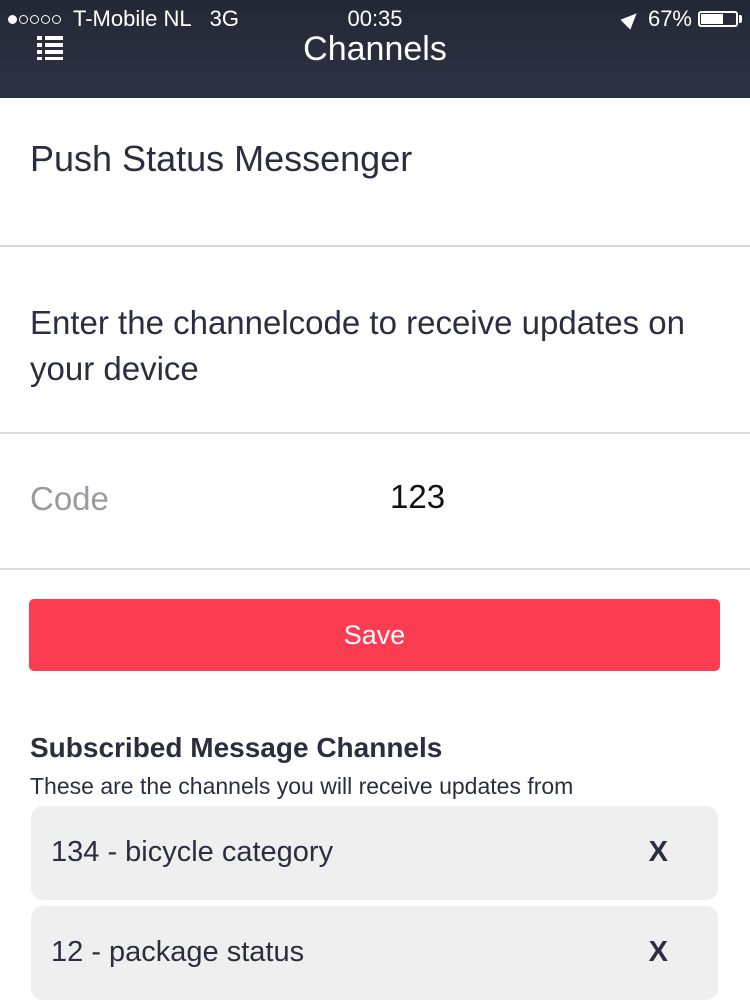 This screenshot has width=750, height=1000. Describe the element at coordinates (631, 19) in the screenshot. I see `location-arrow-icon` at that location.